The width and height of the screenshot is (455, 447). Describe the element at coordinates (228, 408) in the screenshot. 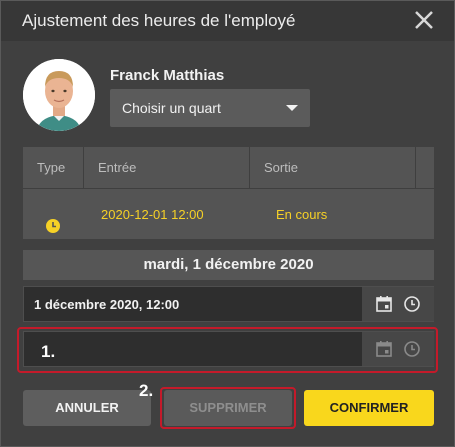

I see `delete-button: SUPPRIMER` at that location.